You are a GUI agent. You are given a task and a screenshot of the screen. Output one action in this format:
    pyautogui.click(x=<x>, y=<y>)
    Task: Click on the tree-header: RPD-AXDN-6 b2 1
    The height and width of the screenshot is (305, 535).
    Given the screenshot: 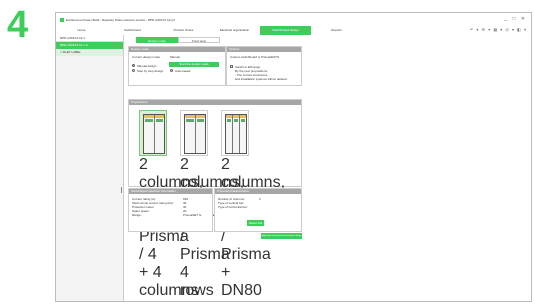 What is the action you would take?
    pyautogui.click(x=89, y=38)
    